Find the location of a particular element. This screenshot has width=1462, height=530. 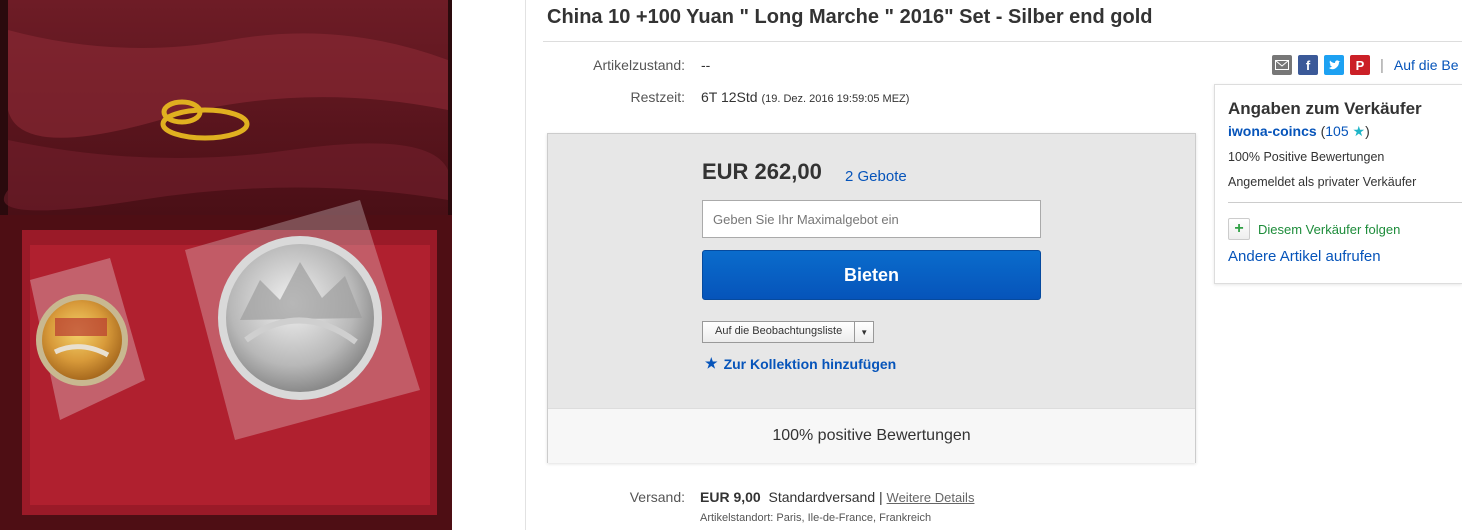

photo-gallery-gap is located at coordinates (489, 265).